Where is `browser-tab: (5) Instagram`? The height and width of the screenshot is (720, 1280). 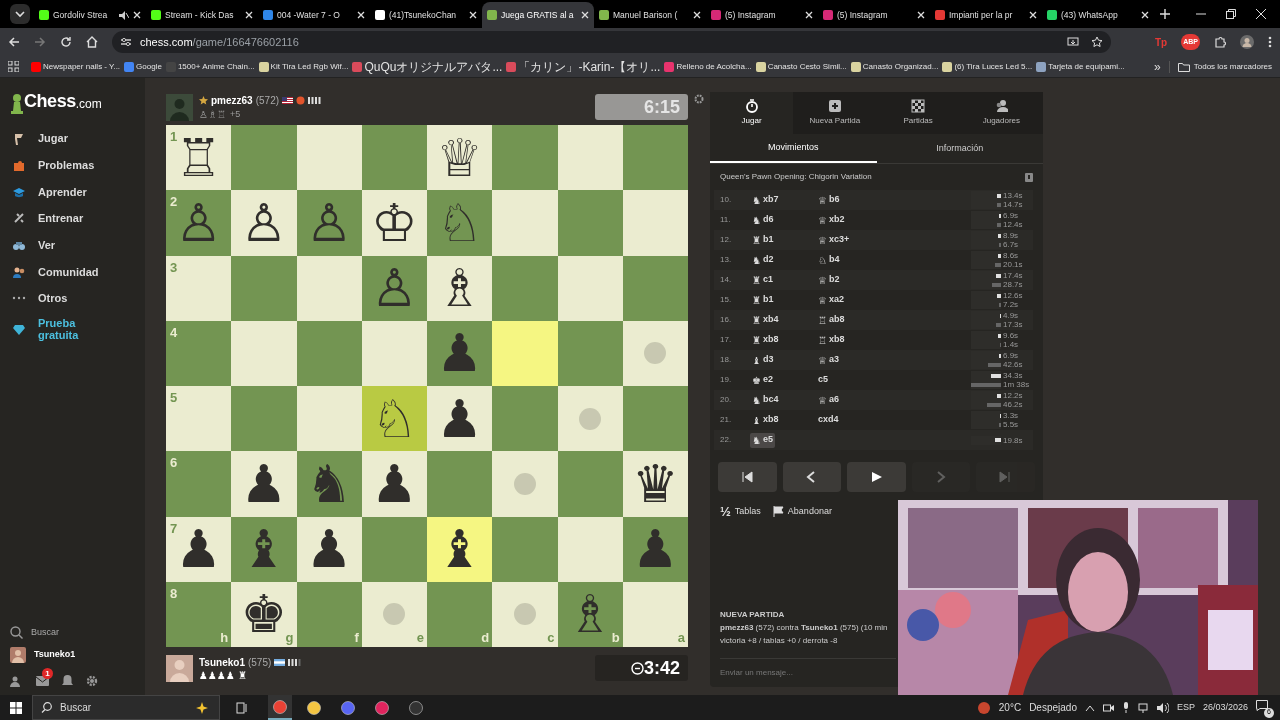
browser-tab: (5) Instagram is located at coordinates (874, 15).